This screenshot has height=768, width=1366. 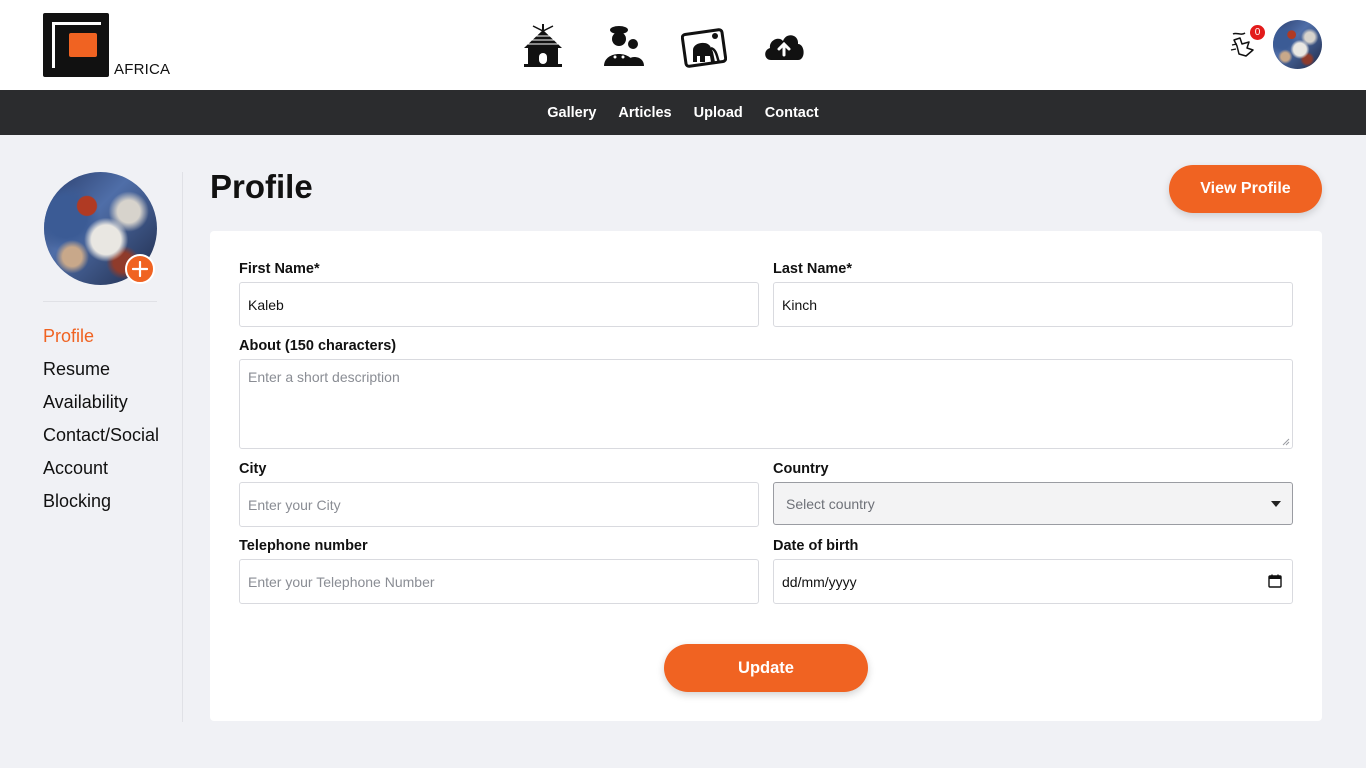 What do you see at coordinates (1033, 304) in the screenshot?
I see `last-name-input: Kinch` at bounding box center [1033, 304].